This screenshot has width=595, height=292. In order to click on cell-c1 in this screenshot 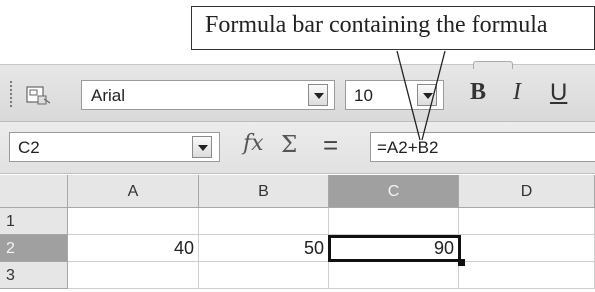, I will do `click(394, 221)`.